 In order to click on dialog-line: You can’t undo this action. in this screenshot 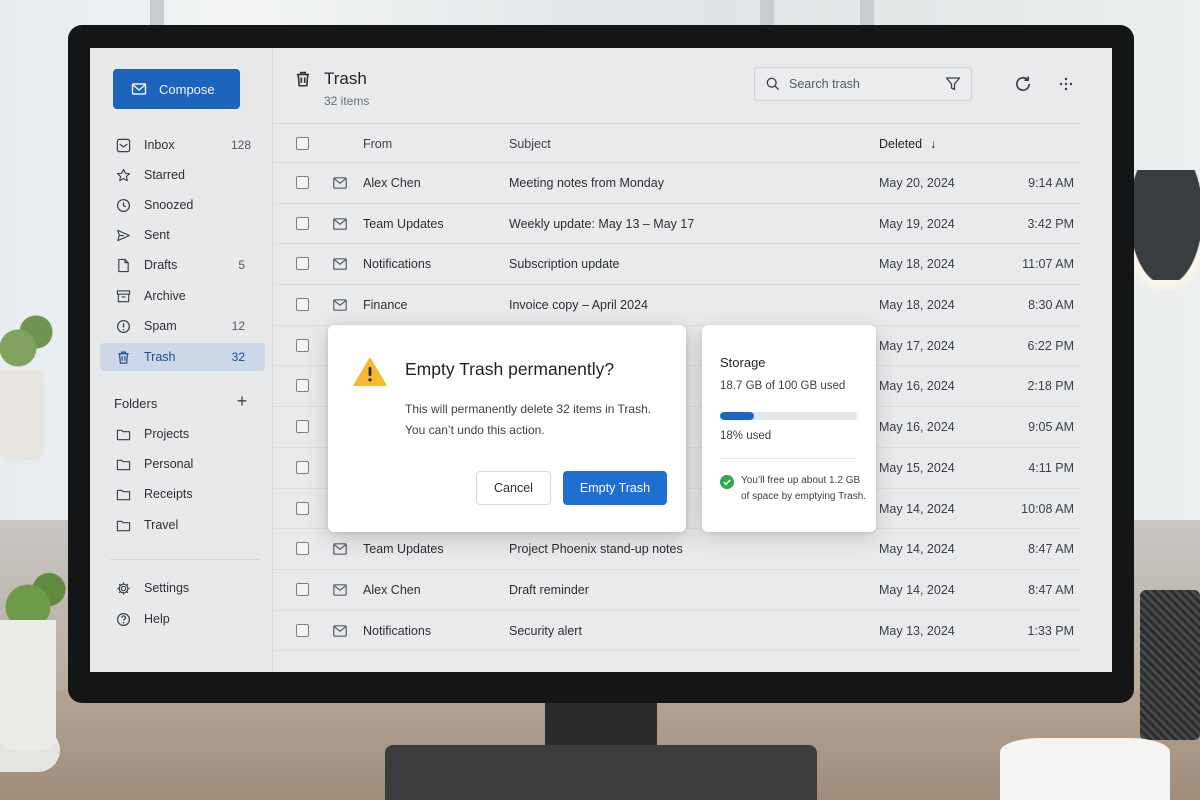, I will do `click(475, 430)`.